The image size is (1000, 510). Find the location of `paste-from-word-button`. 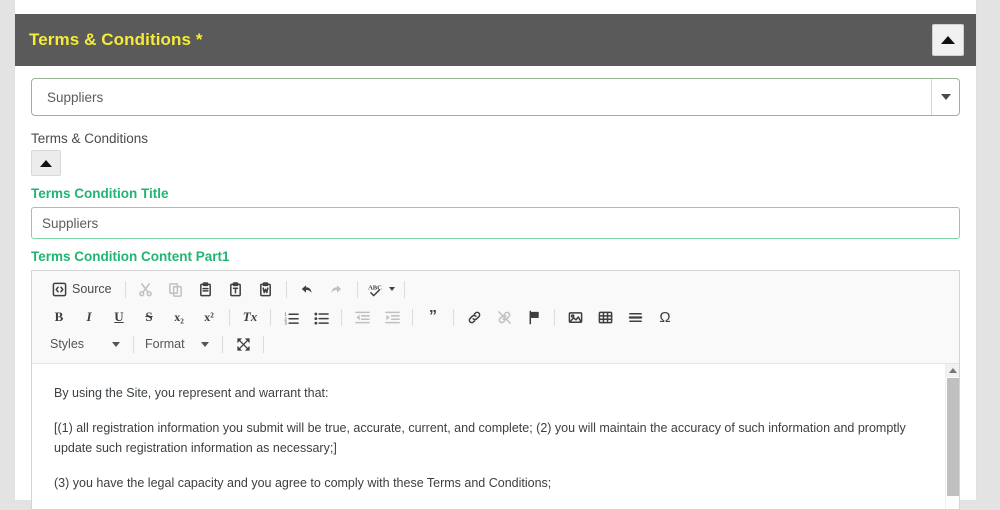

paste-from-word-button is located at coordinates (266, 289).